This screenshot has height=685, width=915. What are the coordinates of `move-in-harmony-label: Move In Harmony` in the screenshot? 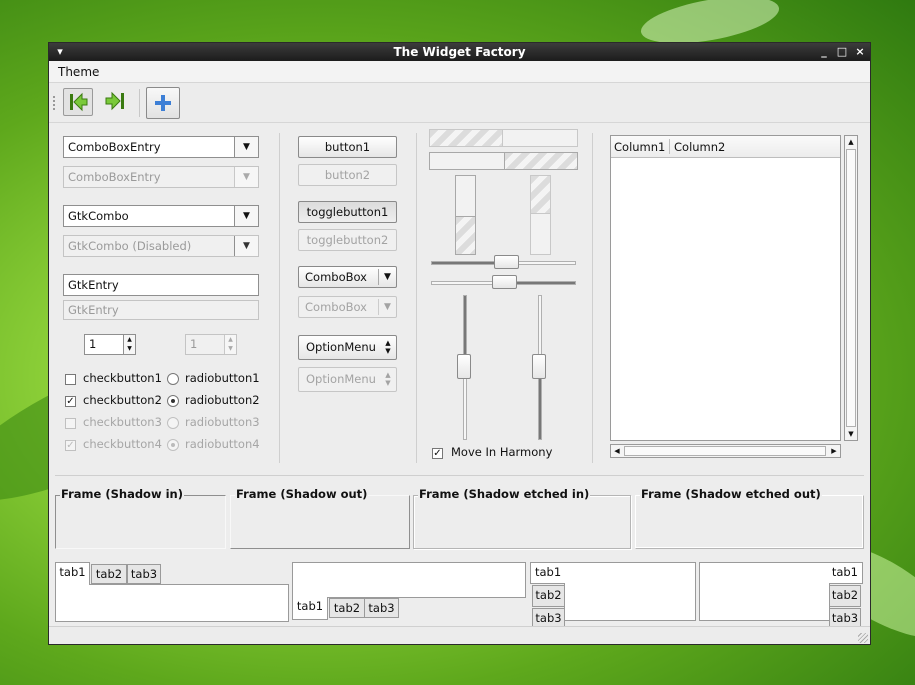 It's located at (501, 452).